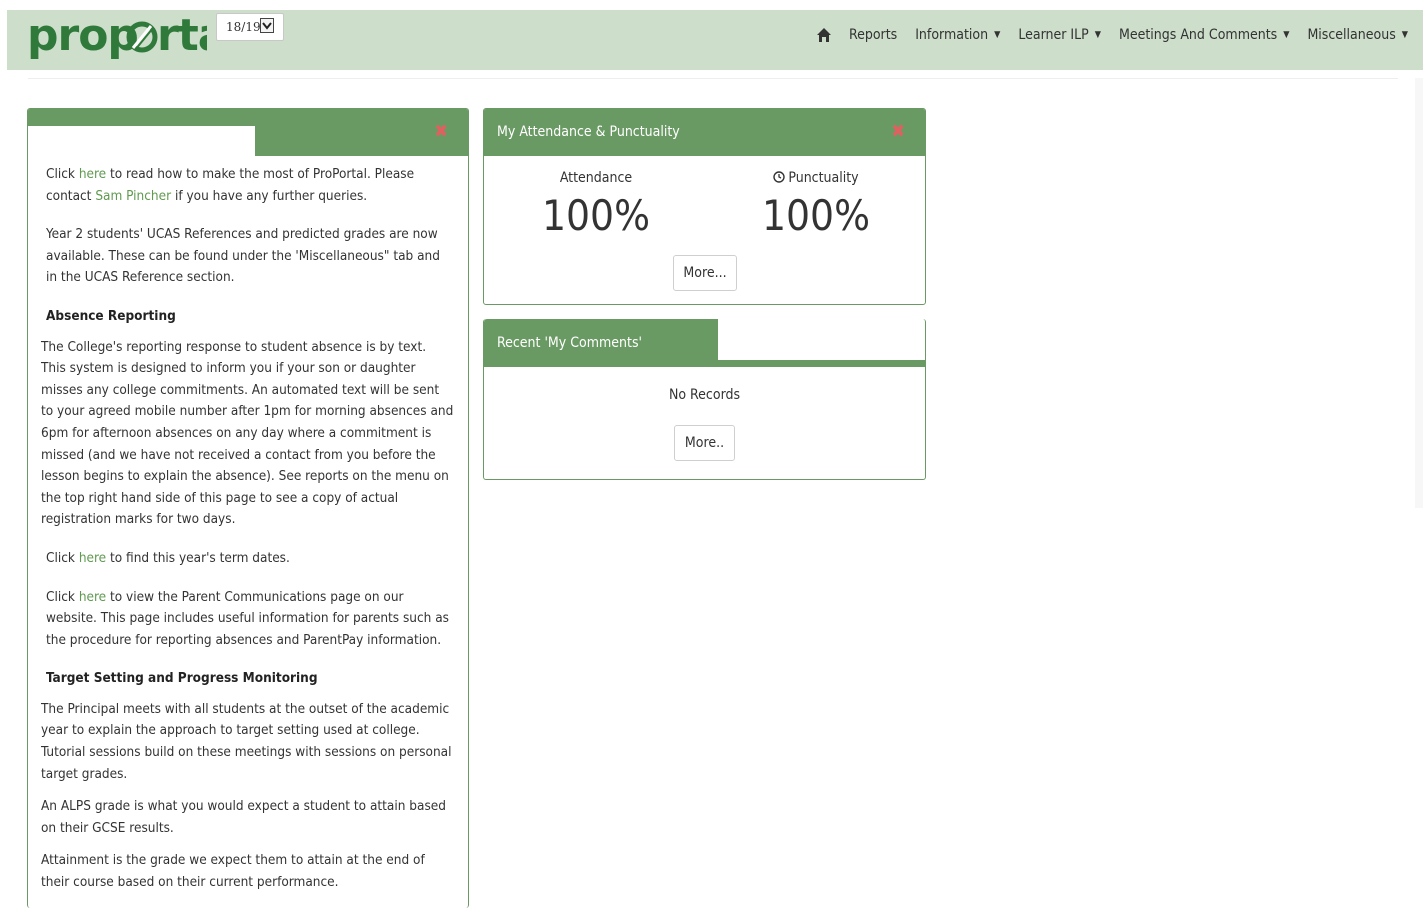 Image resolution: width=1423 pixels, height=908 pixels. I want to click on attendance-stat: Attendance 100%, so click(596, 205).